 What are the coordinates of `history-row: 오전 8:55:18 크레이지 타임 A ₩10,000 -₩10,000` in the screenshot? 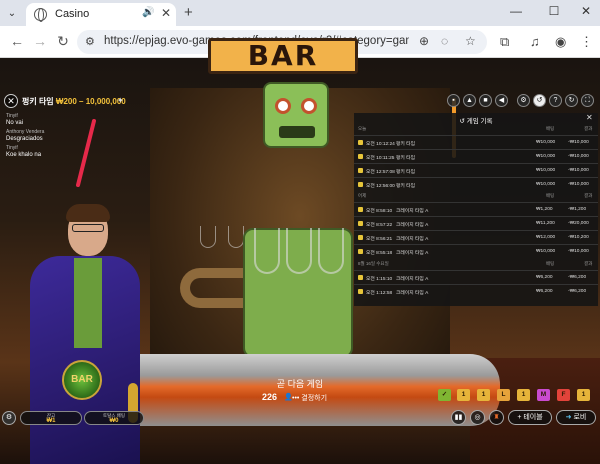 It's located at (476, 251).